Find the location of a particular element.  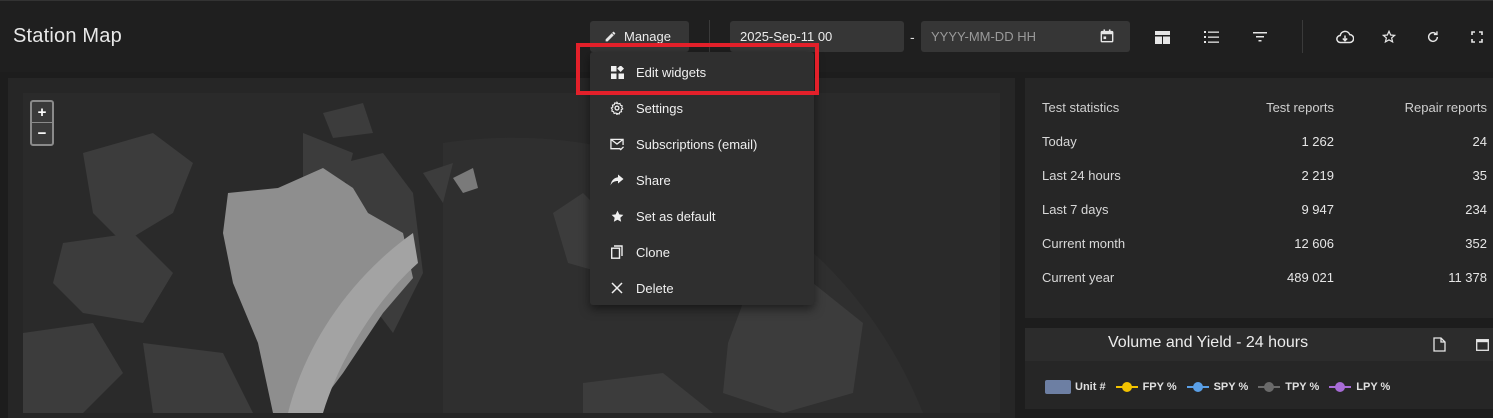

menu-item-label: Set as default is located at coordinates (676, 216).